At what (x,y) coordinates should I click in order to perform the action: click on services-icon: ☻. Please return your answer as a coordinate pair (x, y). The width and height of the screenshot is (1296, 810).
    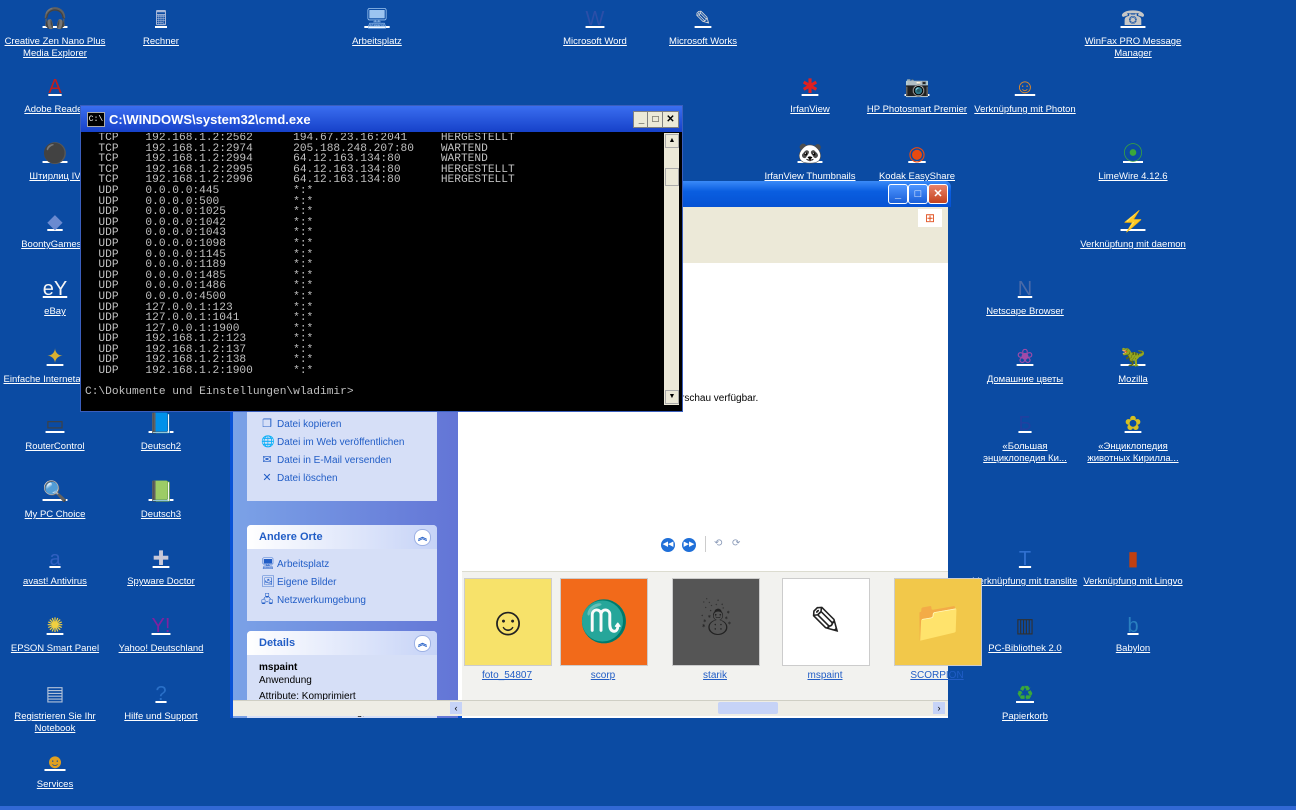
    Looking at the image, I should click on (55, 762).